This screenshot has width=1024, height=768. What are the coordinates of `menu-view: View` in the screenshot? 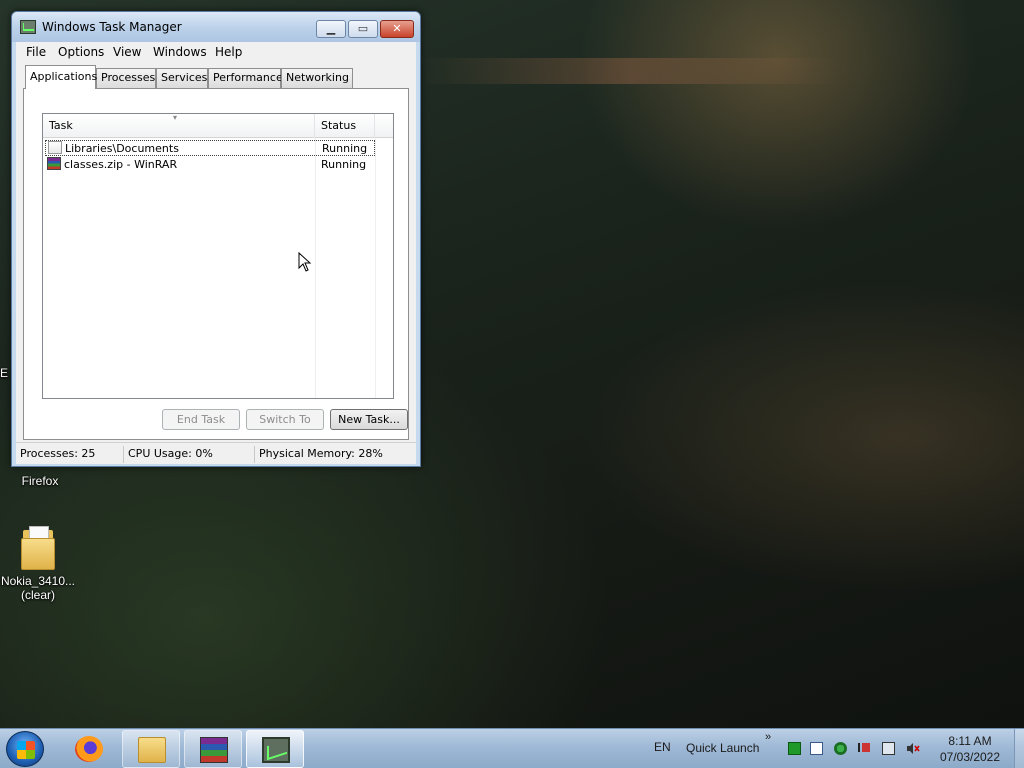 It's located at (127, 52).